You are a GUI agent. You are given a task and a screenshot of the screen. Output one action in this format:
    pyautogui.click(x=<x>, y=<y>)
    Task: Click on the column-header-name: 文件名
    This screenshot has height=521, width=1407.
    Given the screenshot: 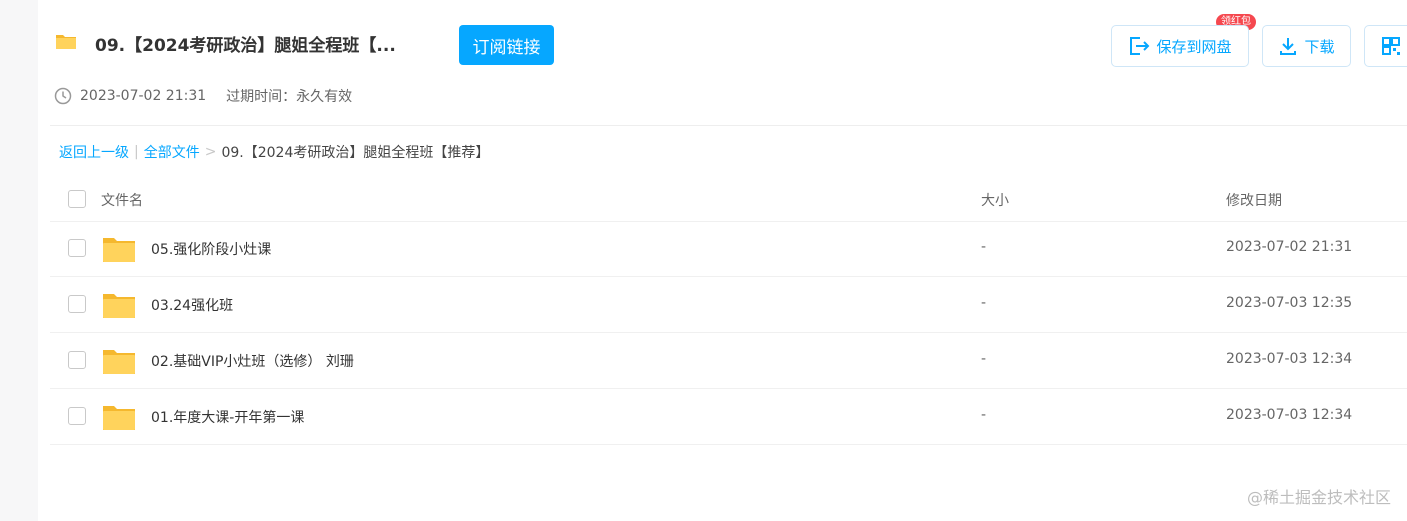 What is the action you would take?
    pyautogui.click(x=122, y=200)
    